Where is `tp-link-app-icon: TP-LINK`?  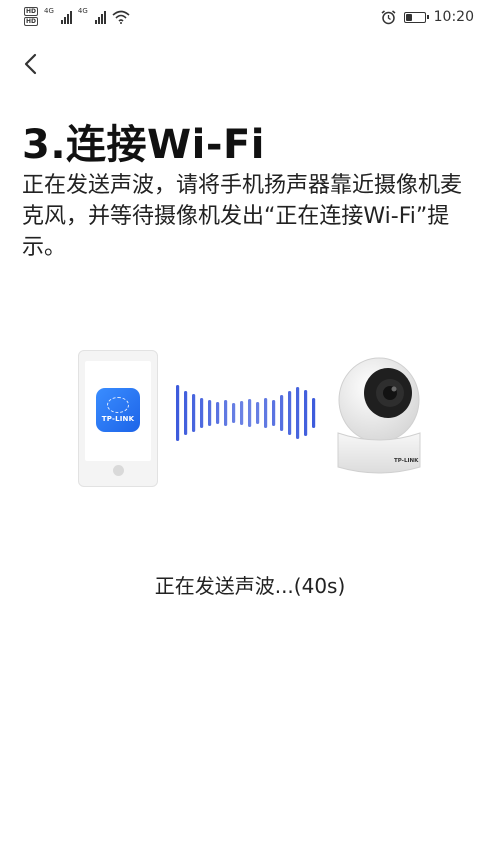 tp-link-app-icon: TP-LINK is located at coordinates (118, 410).